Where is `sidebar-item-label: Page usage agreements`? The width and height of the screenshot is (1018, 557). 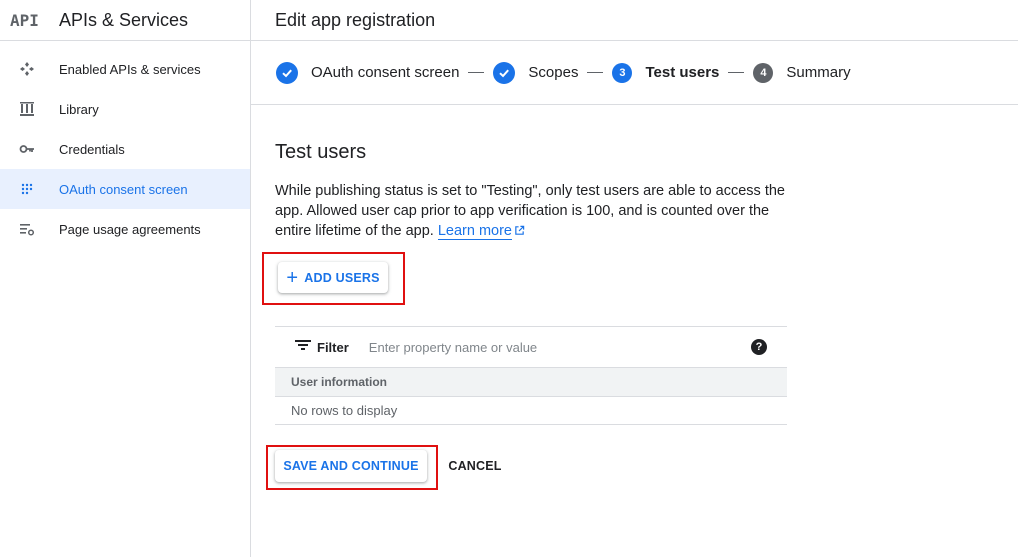 sidebar-item-label: Page usage agreements is located at coordinates (130, 229).